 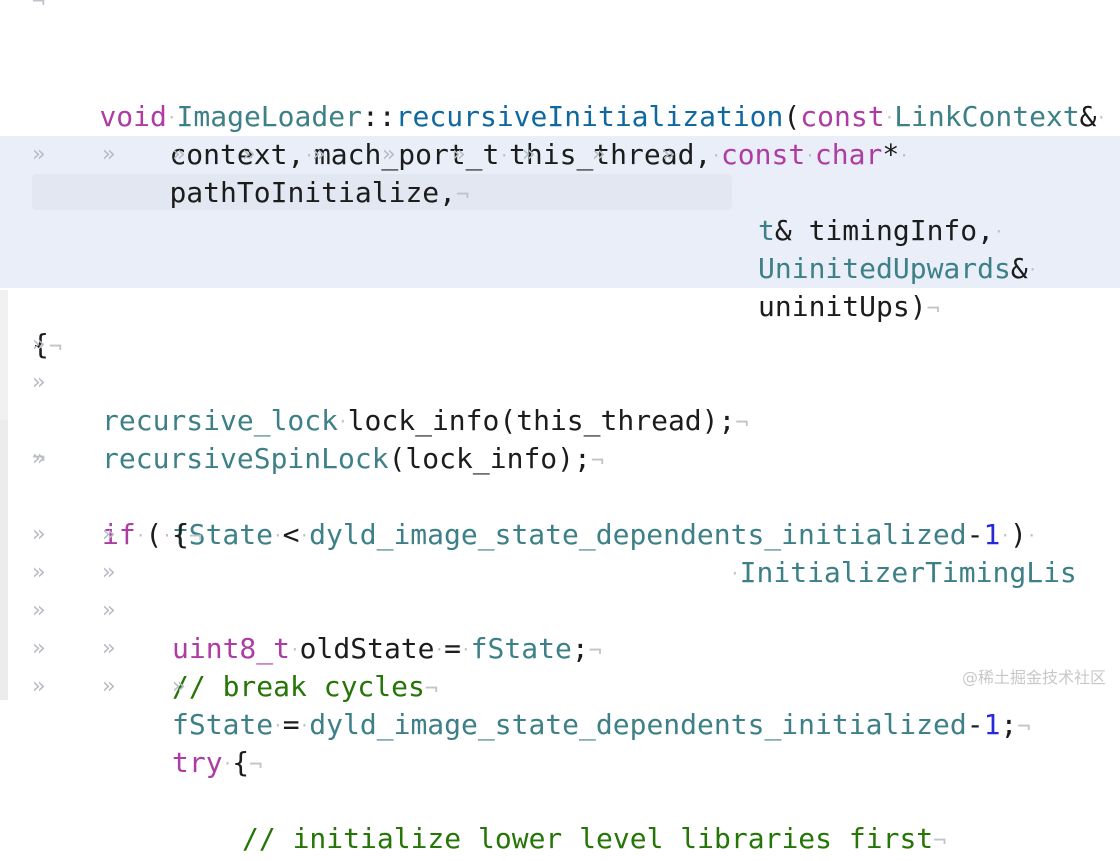 I want to click on watermark: @稀土掘金技术社区, so click(x=1033, y=677).